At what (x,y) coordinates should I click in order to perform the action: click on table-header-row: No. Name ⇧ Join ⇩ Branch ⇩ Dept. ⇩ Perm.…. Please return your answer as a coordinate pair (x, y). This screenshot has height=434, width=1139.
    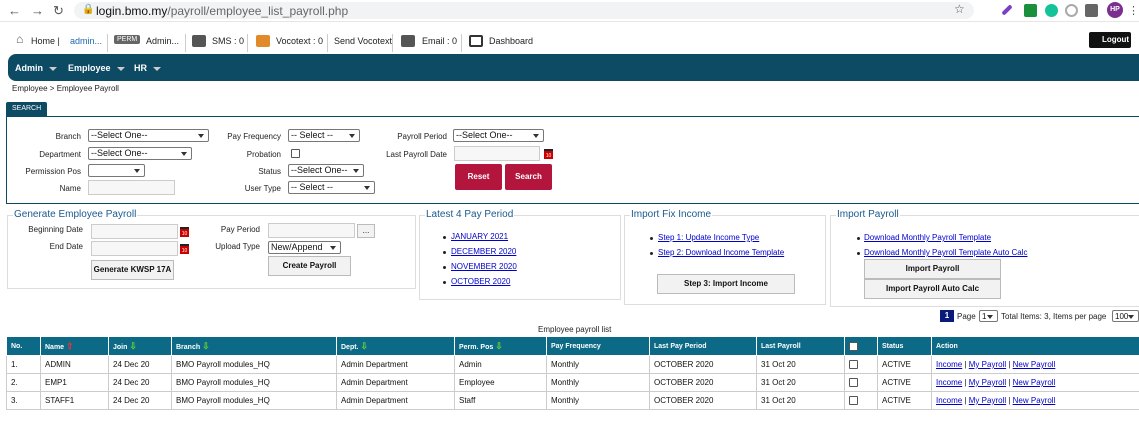
    Looking at the image, I should click on (572, 346).